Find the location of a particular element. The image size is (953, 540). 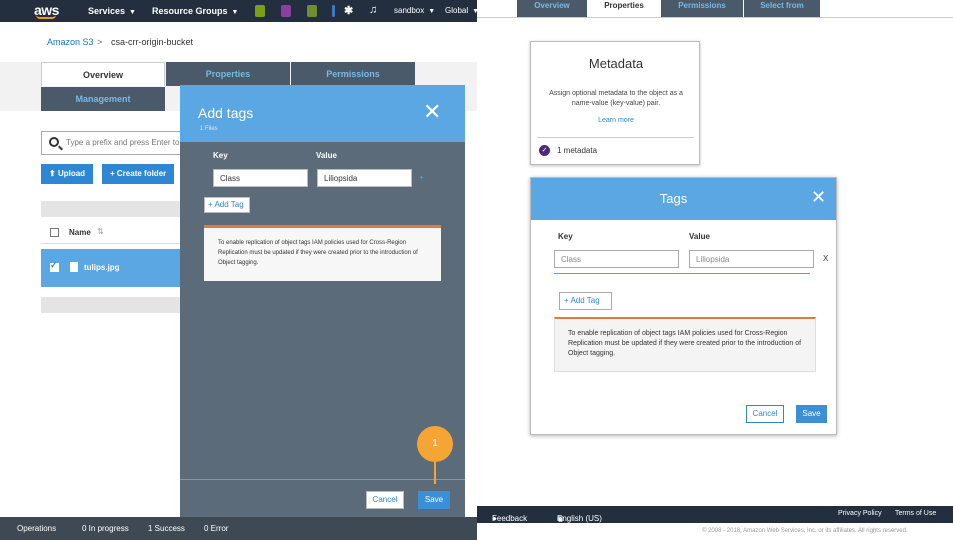

services-menu: Services ▼ is located at coordinates (112, 11).